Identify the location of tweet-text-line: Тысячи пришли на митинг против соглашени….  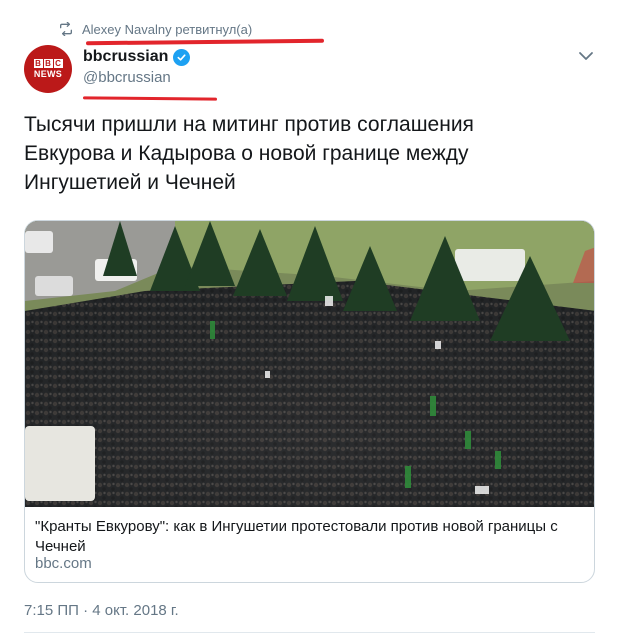
(249, 124).